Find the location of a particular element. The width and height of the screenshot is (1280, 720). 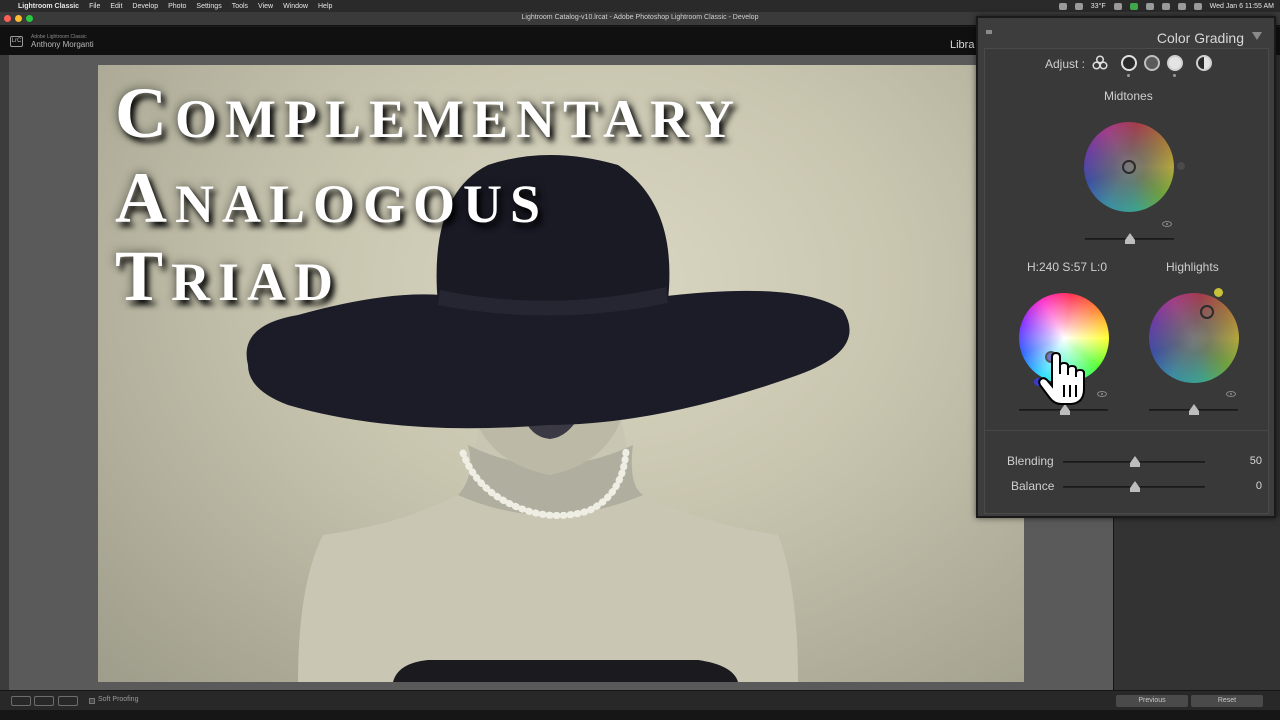

adjust-label: Adjust : is located at coordinates (1065, 64).